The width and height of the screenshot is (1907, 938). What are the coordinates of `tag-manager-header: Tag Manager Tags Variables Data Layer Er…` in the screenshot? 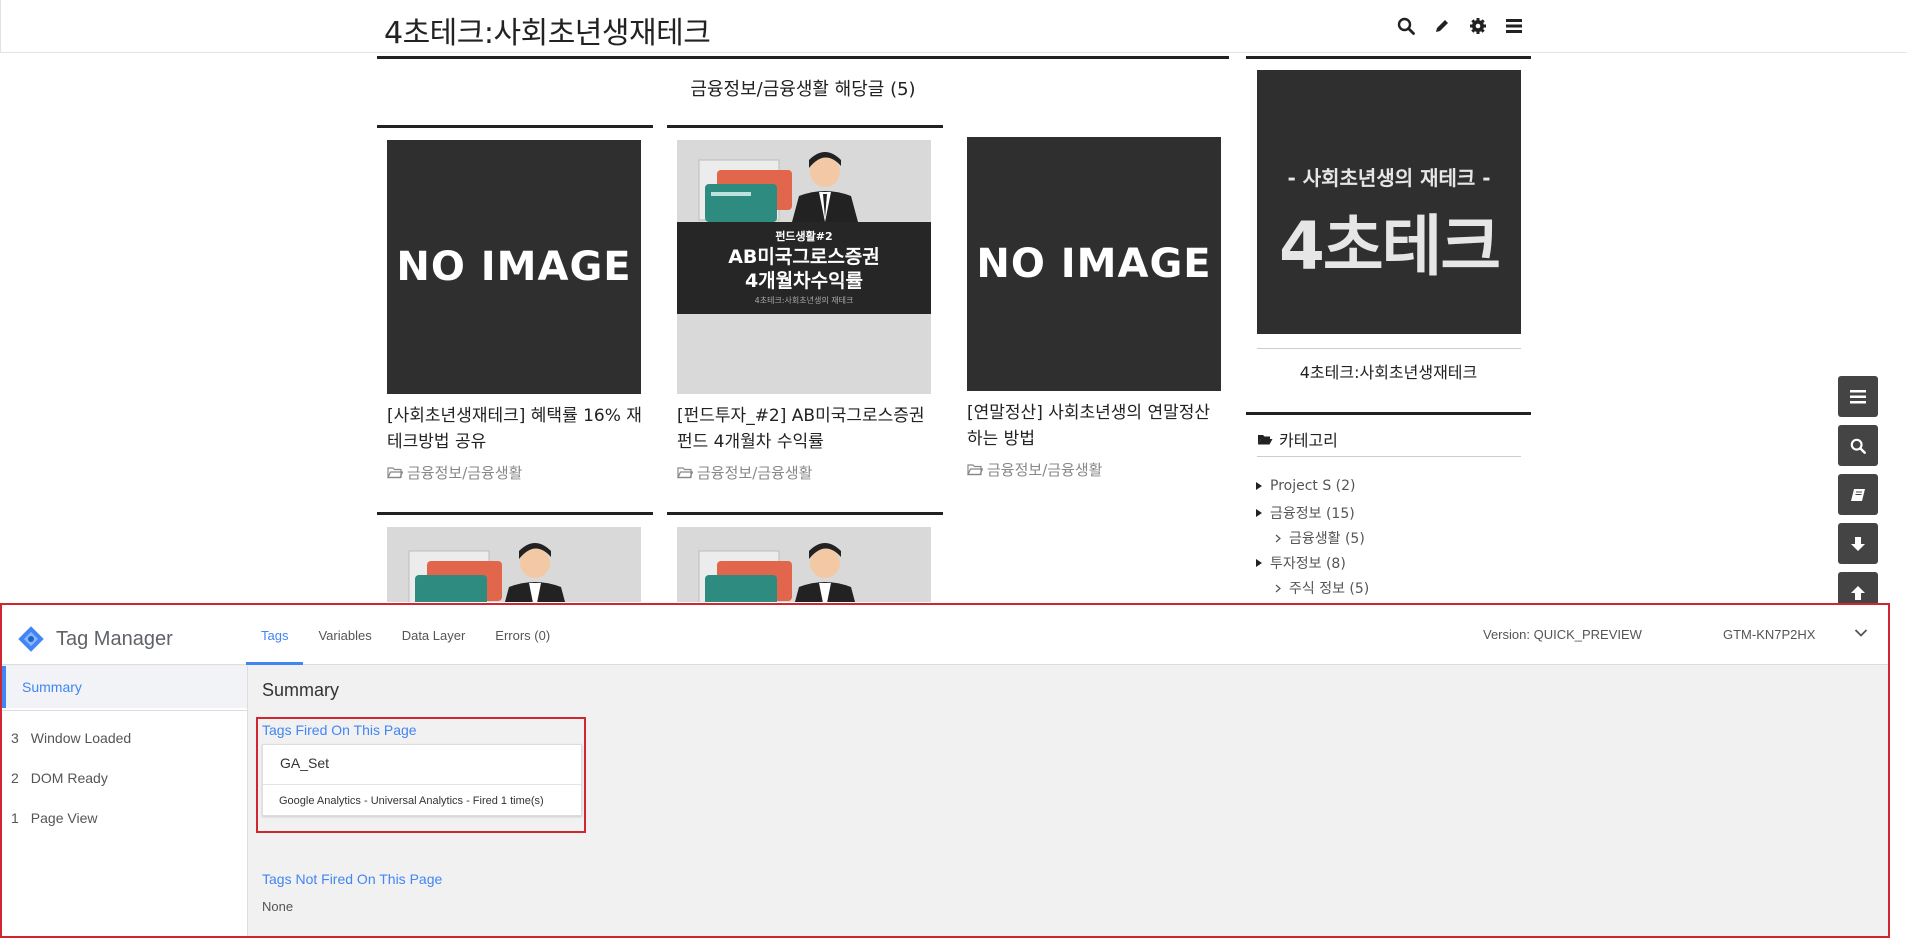 It's located at (945, 635).